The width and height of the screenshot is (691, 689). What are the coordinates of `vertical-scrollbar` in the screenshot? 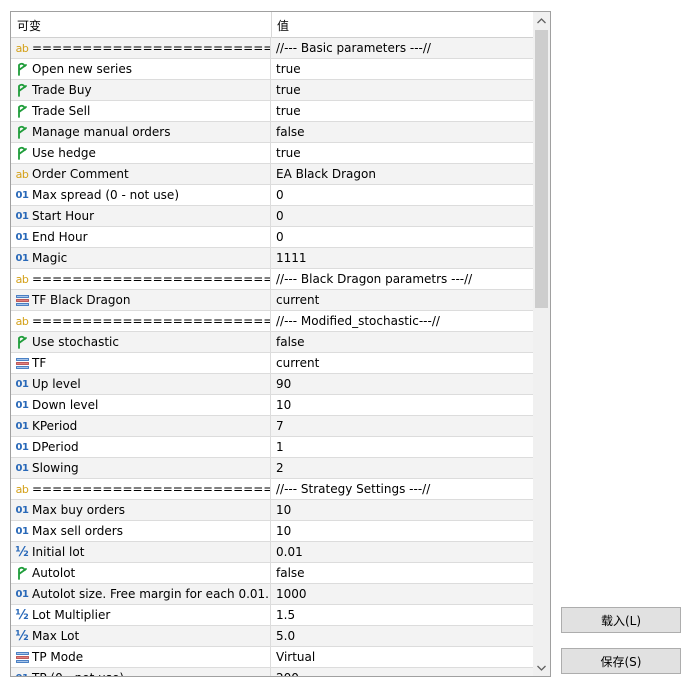 It's located at (541, 344).